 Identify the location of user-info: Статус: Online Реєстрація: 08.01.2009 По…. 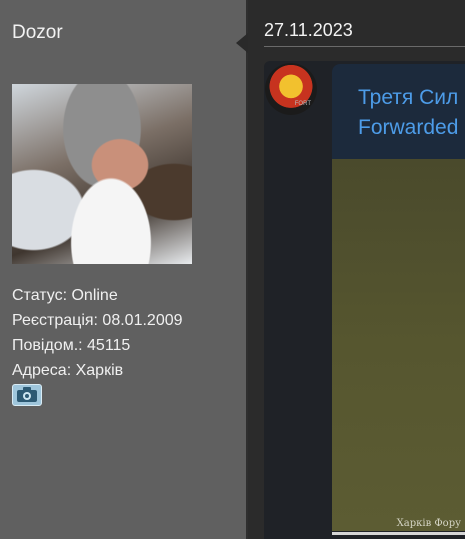
(97, 333).